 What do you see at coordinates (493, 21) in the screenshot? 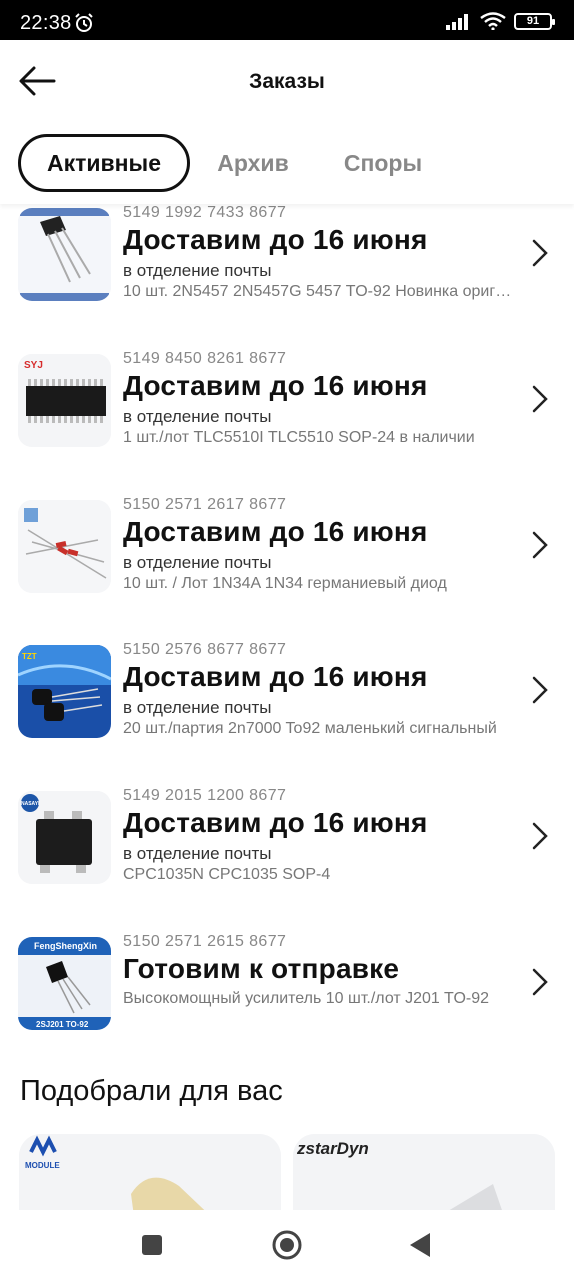
I see `wifi-icon` at bounding box center [493, 21].